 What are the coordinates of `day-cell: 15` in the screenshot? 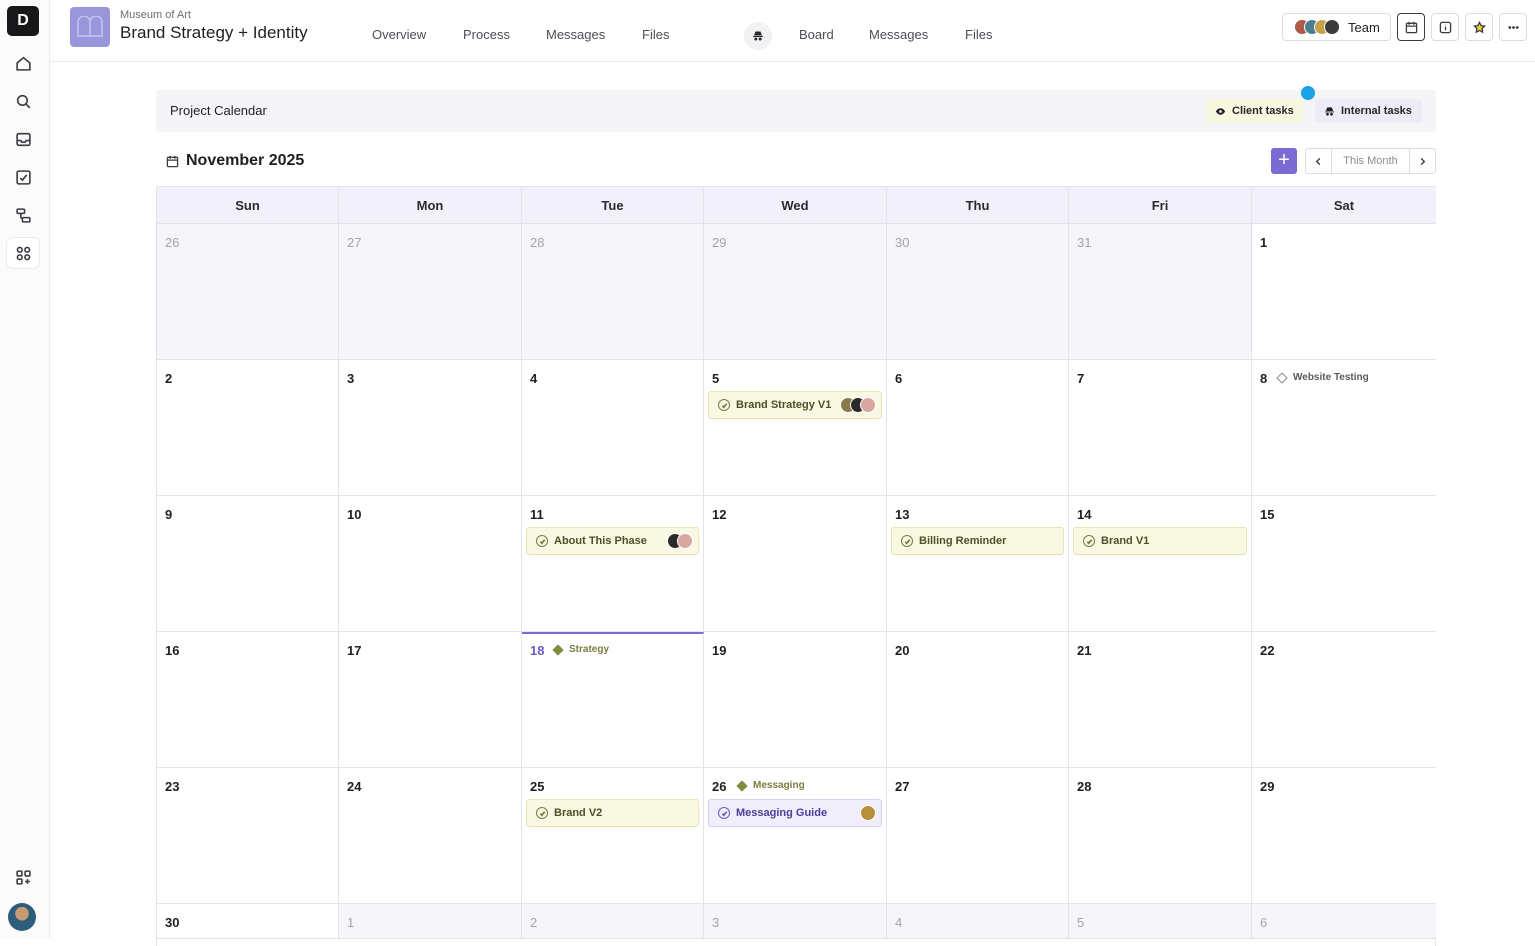 It's located at (1344, 564).